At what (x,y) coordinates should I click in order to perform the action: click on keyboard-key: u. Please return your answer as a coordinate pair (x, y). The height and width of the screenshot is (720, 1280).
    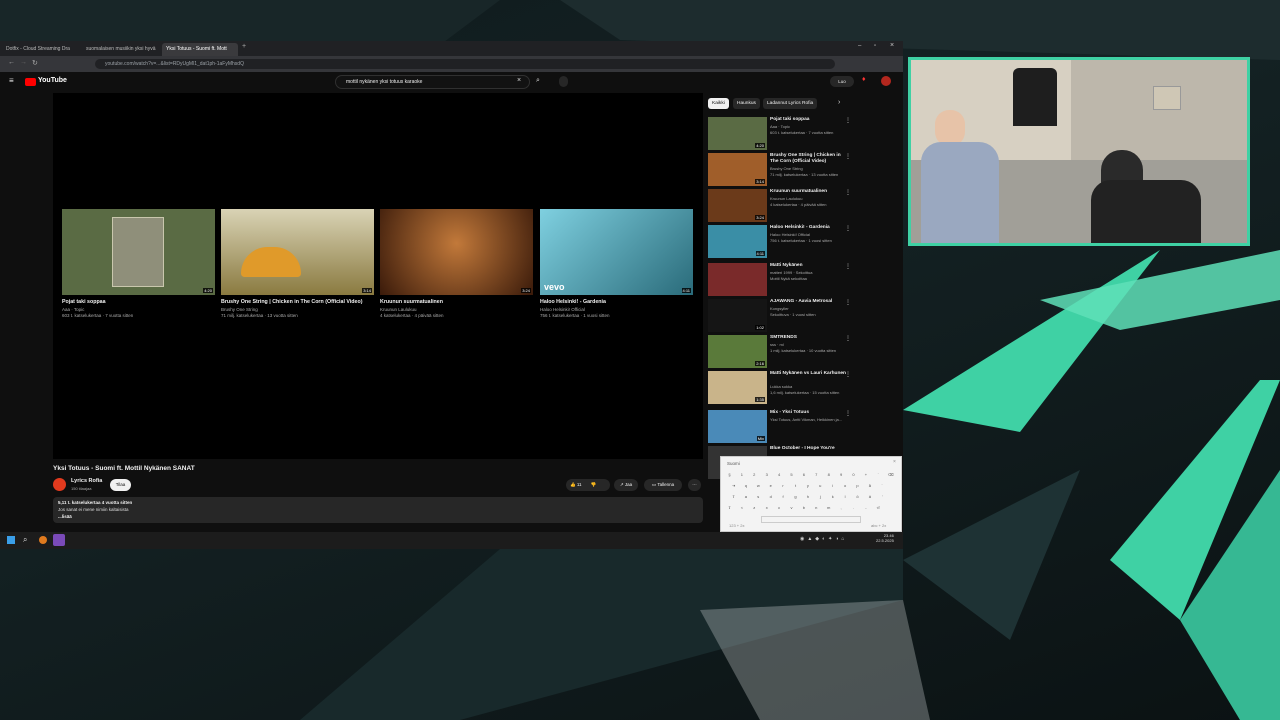
    Looking at the image, I should click on (820, 486).